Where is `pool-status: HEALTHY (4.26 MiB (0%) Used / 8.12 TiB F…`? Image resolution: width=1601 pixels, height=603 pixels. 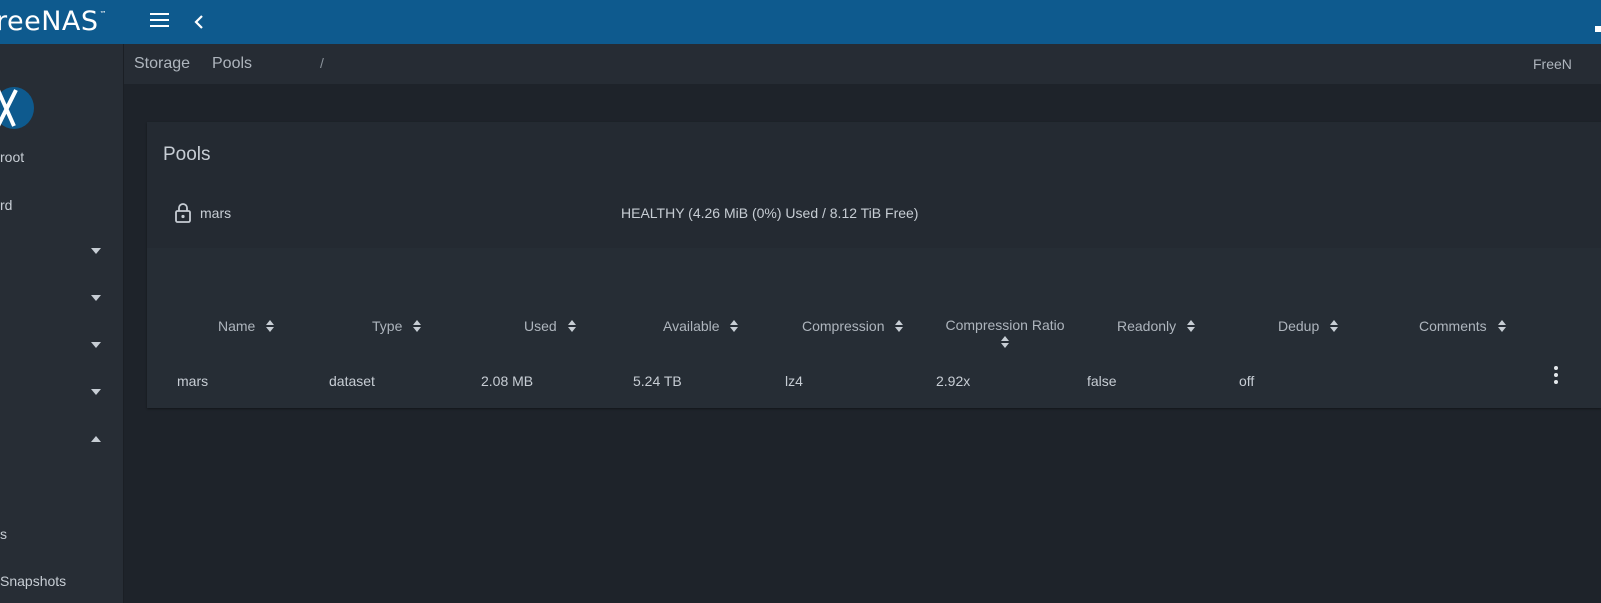 pool-status: HEALTHY (4.26 MiB (0%) Used / 8.12 TiB F… is located at coordinates (770, 213).